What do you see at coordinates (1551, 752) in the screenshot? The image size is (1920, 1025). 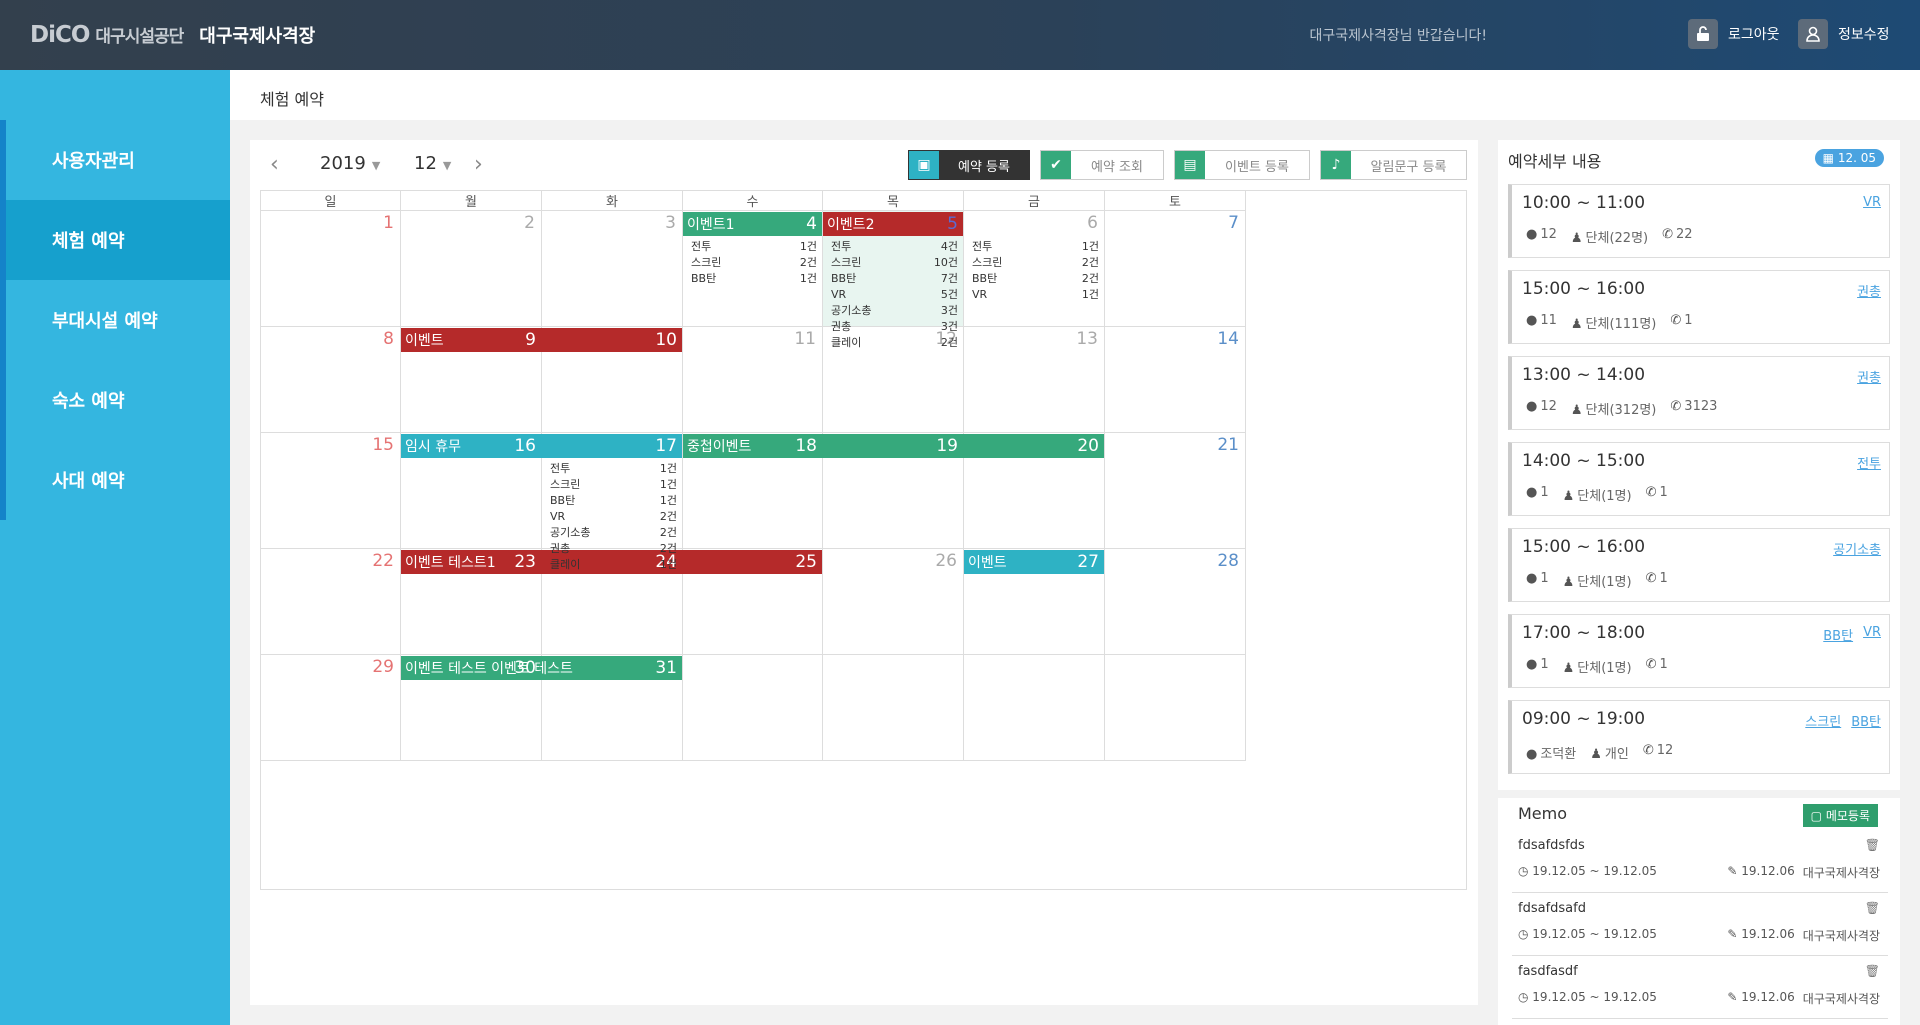 I see `reservation-person: ● 조덕환` at bounding box center [1551, 752].